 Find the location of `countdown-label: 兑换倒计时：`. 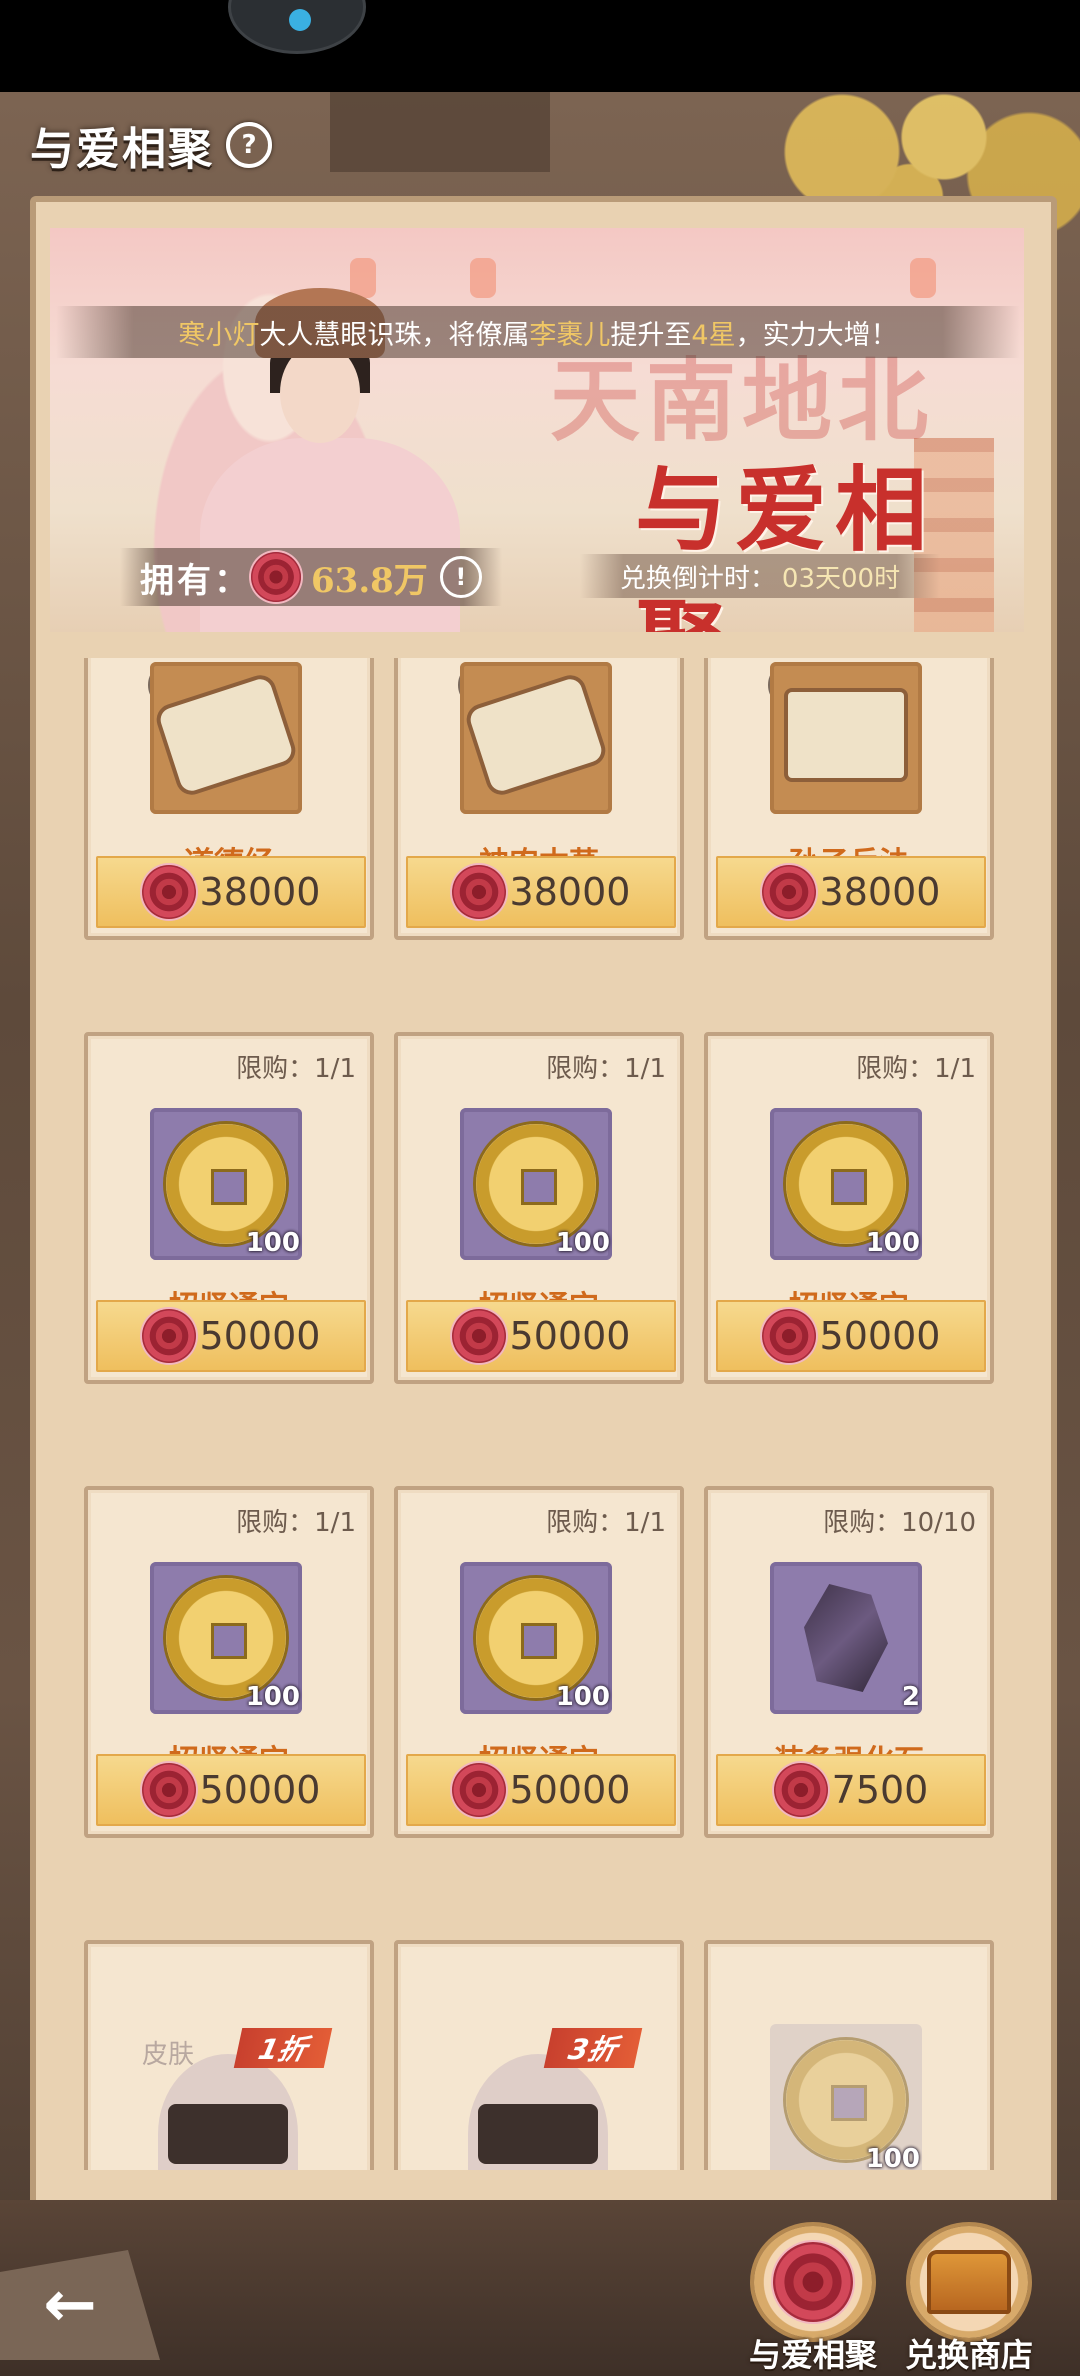

countdown-label: 兑换倒计时： is located at coordinates (697, 578).